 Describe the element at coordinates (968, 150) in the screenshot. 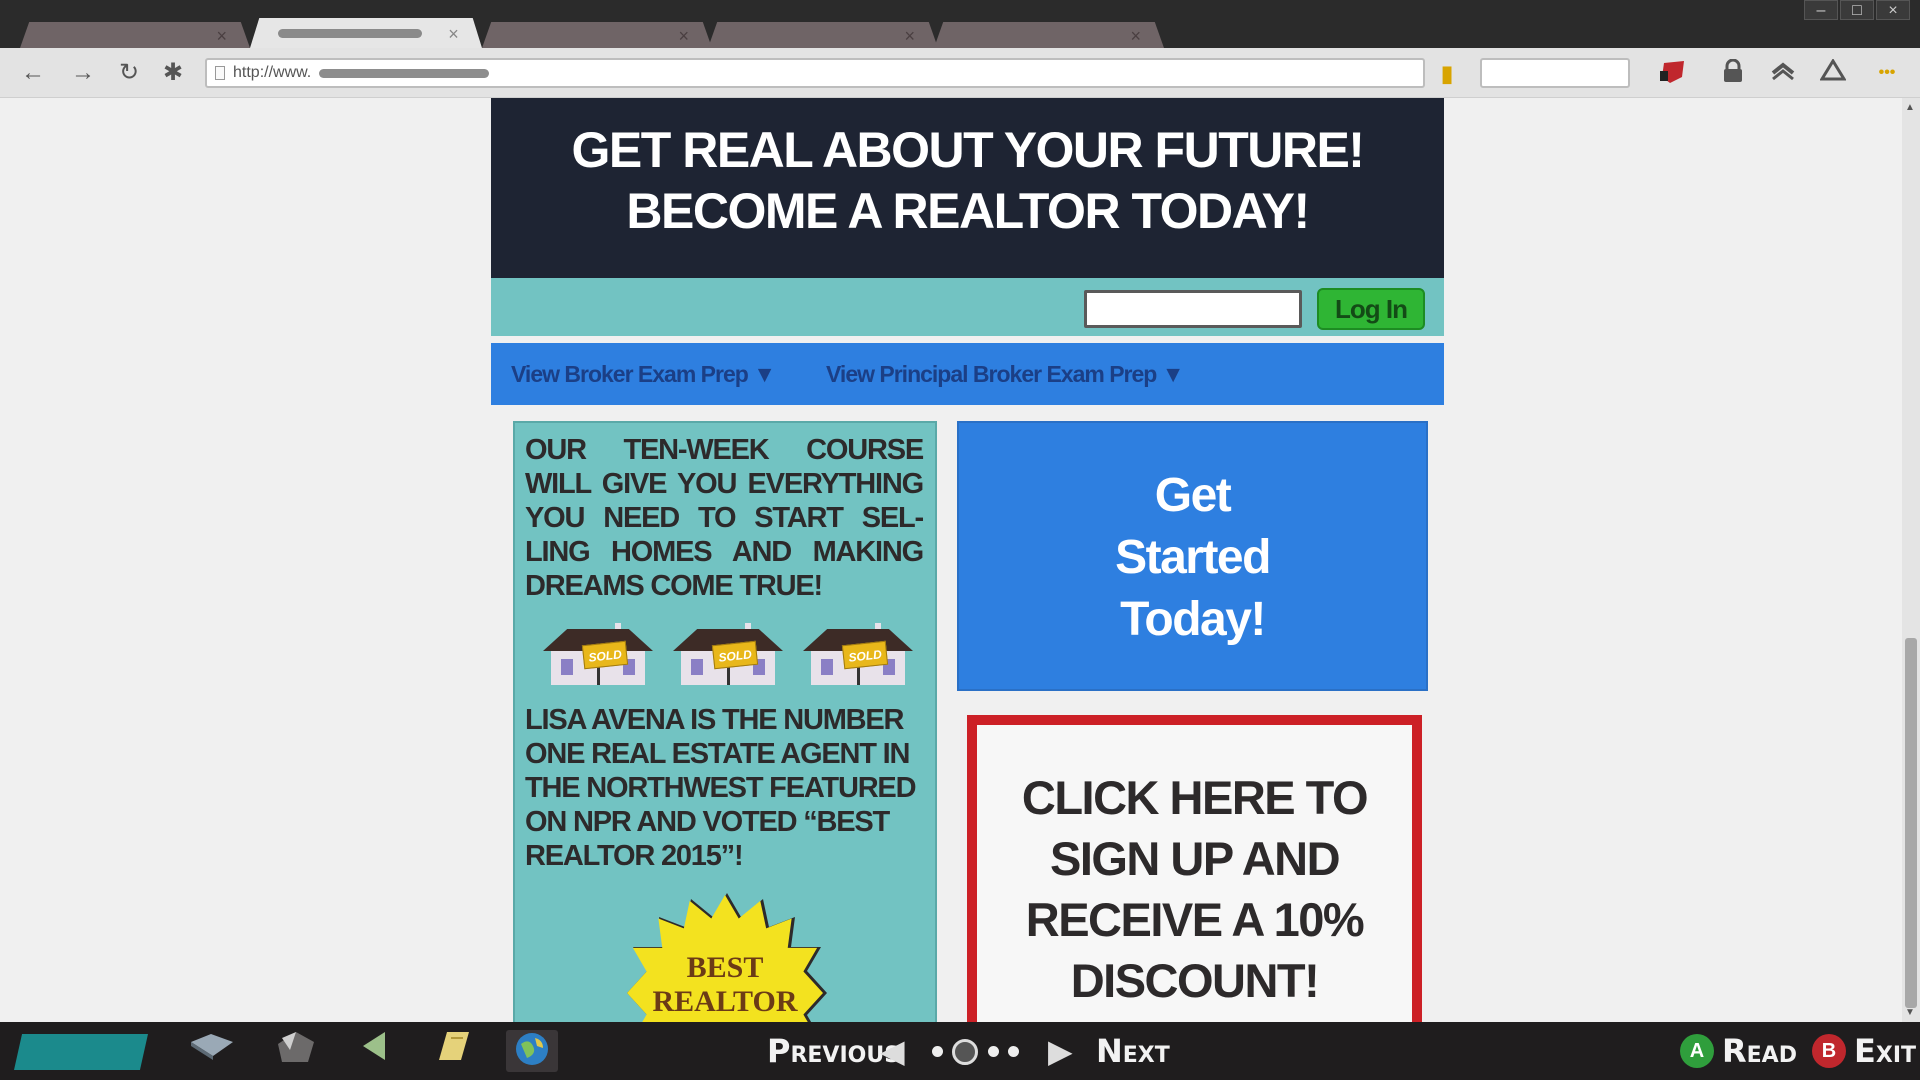

I see `hero-line-1: GET REAL ABOUT YOUR FUTURE!` at that location.